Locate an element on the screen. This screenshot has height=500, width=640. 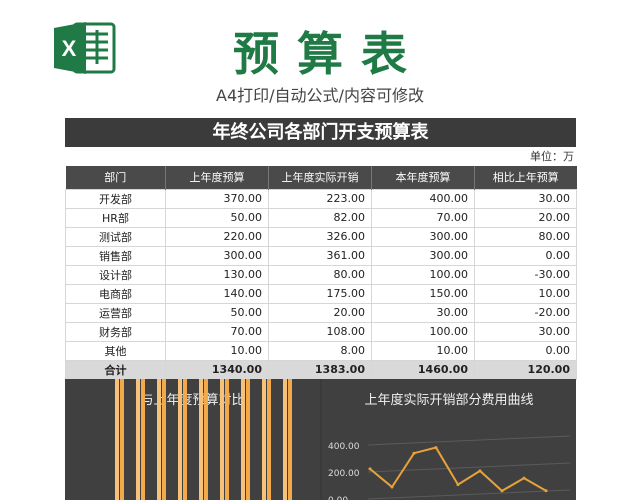
unit-label: 单位：万 is located at coordinates (552, 156).